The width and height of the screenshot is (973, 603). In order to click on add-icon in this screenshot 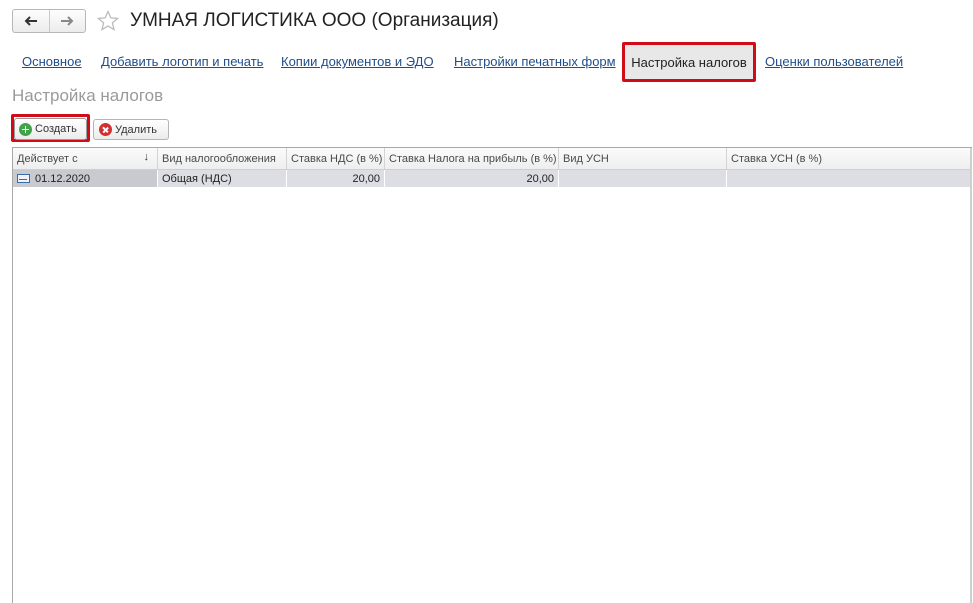, I will do `click(25, 129)`.